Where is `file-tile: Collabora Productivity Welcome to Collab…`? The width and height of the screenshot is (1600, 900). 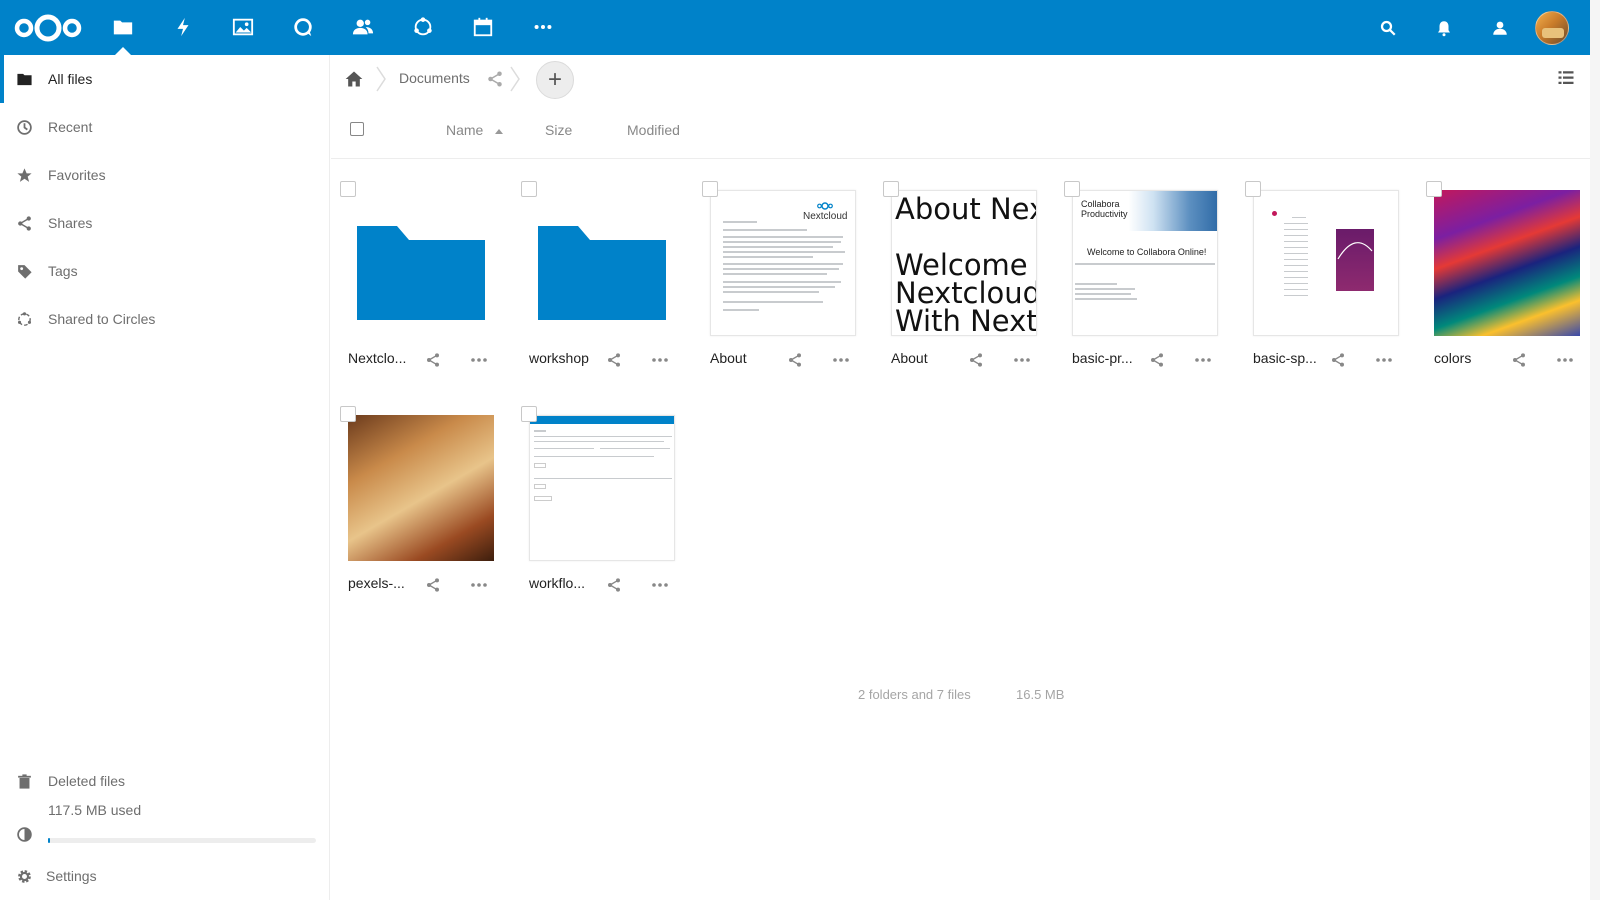 file-tile: Collabora Productivity Welcome to Collab… is located at coordinates (1145, 262).